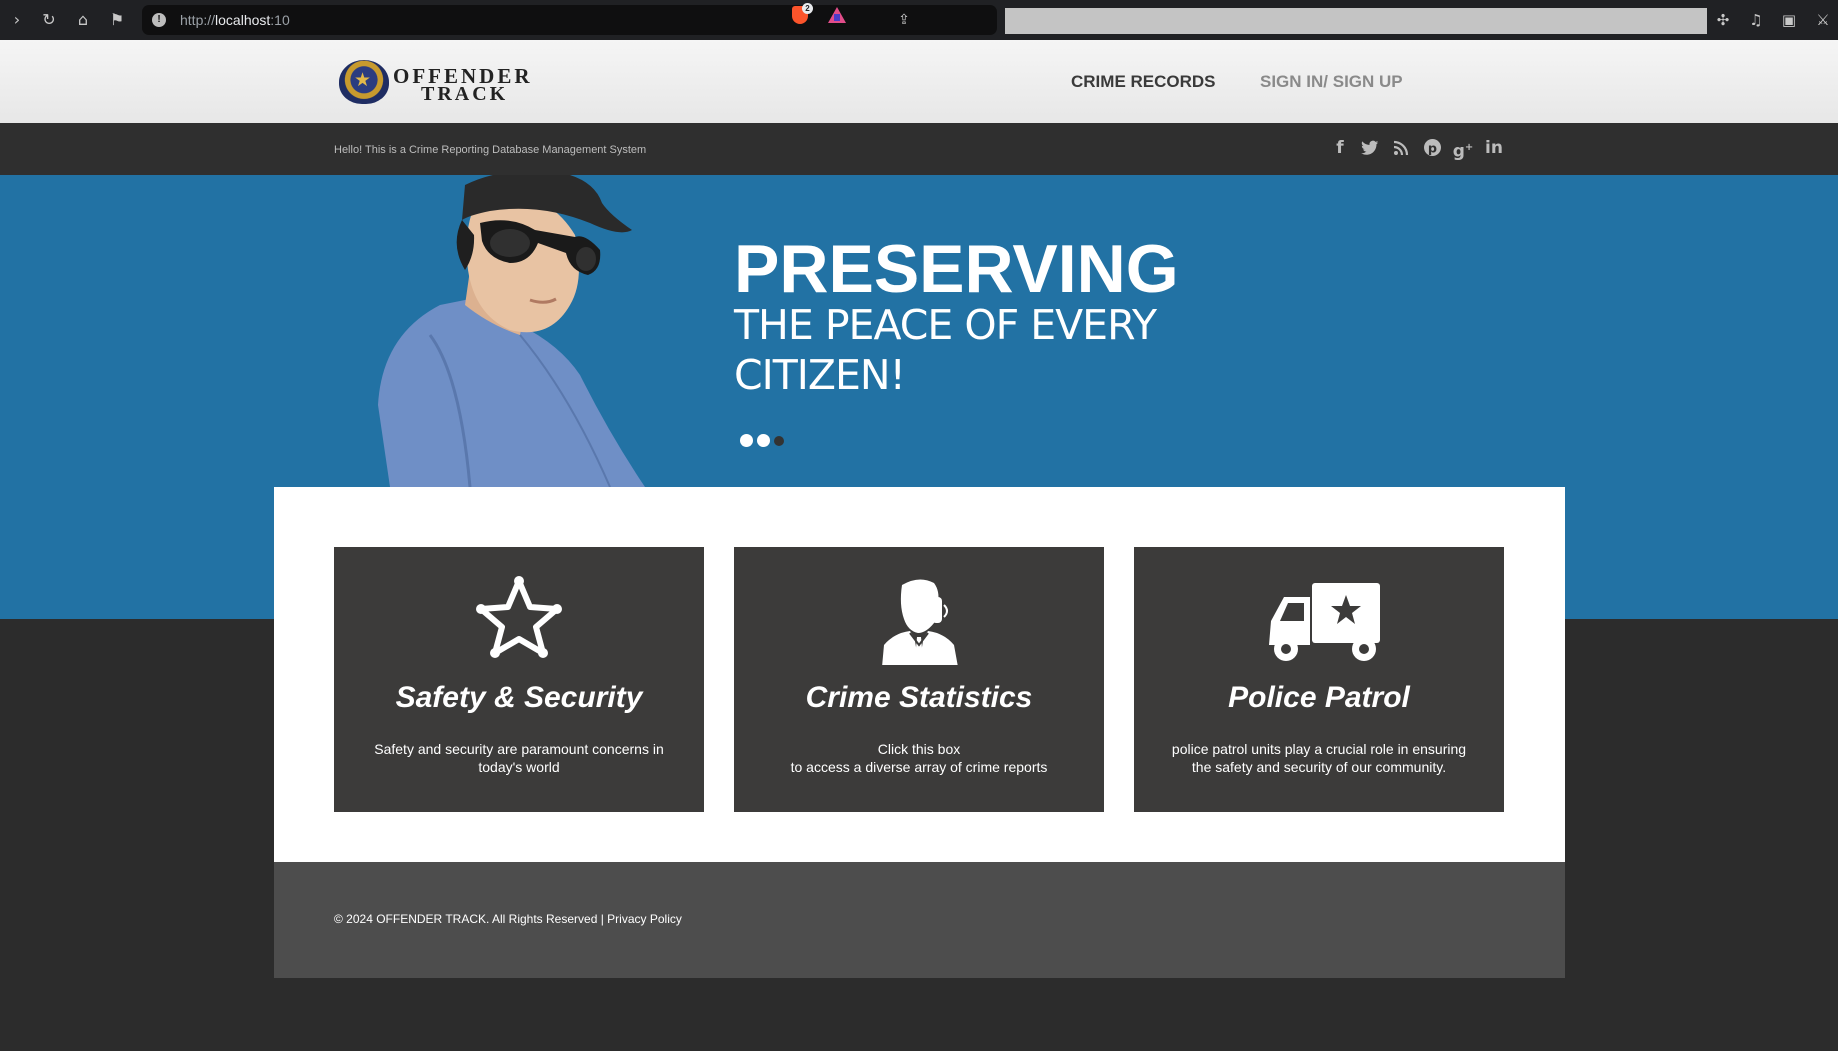 The image size is (1838, 1051). What do you see at coordinates (1789, 20) in the screenshot?
I see `wallet-icon: ▣` at bounding box center [1789, 20].